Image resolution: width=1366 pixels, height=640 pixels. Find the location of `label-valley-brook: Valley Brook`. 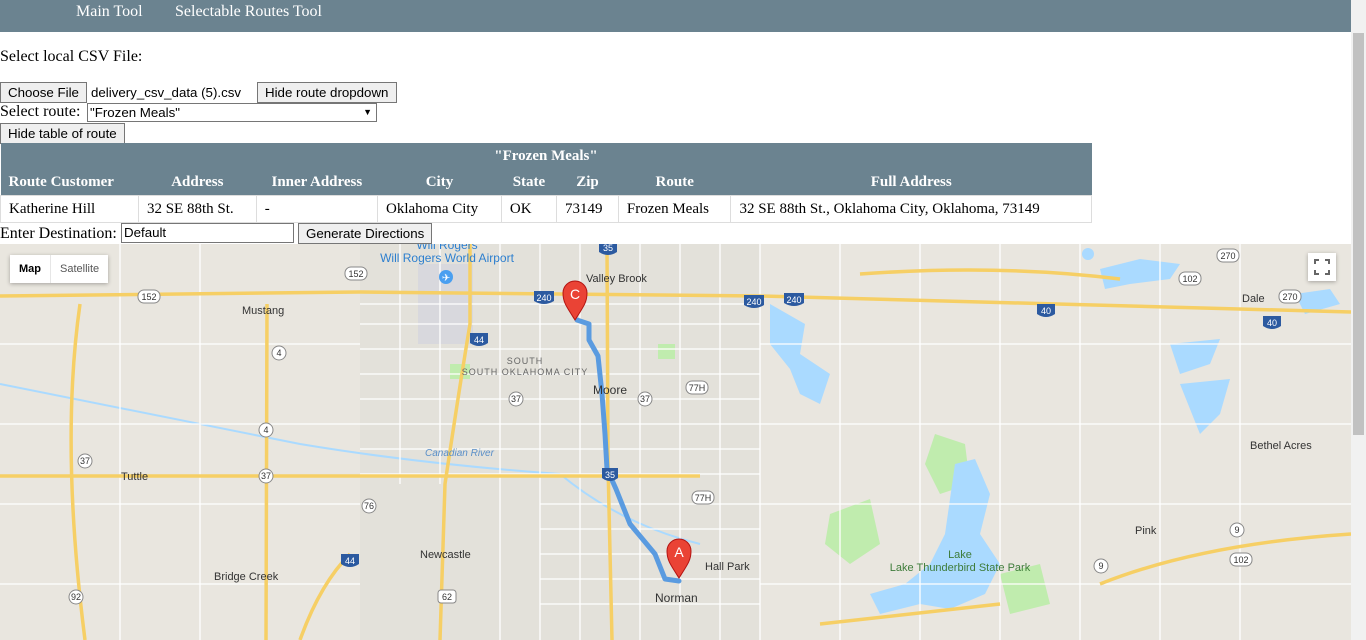

label-valley-brook: Valley Brook is located at coordinates (616, 279).